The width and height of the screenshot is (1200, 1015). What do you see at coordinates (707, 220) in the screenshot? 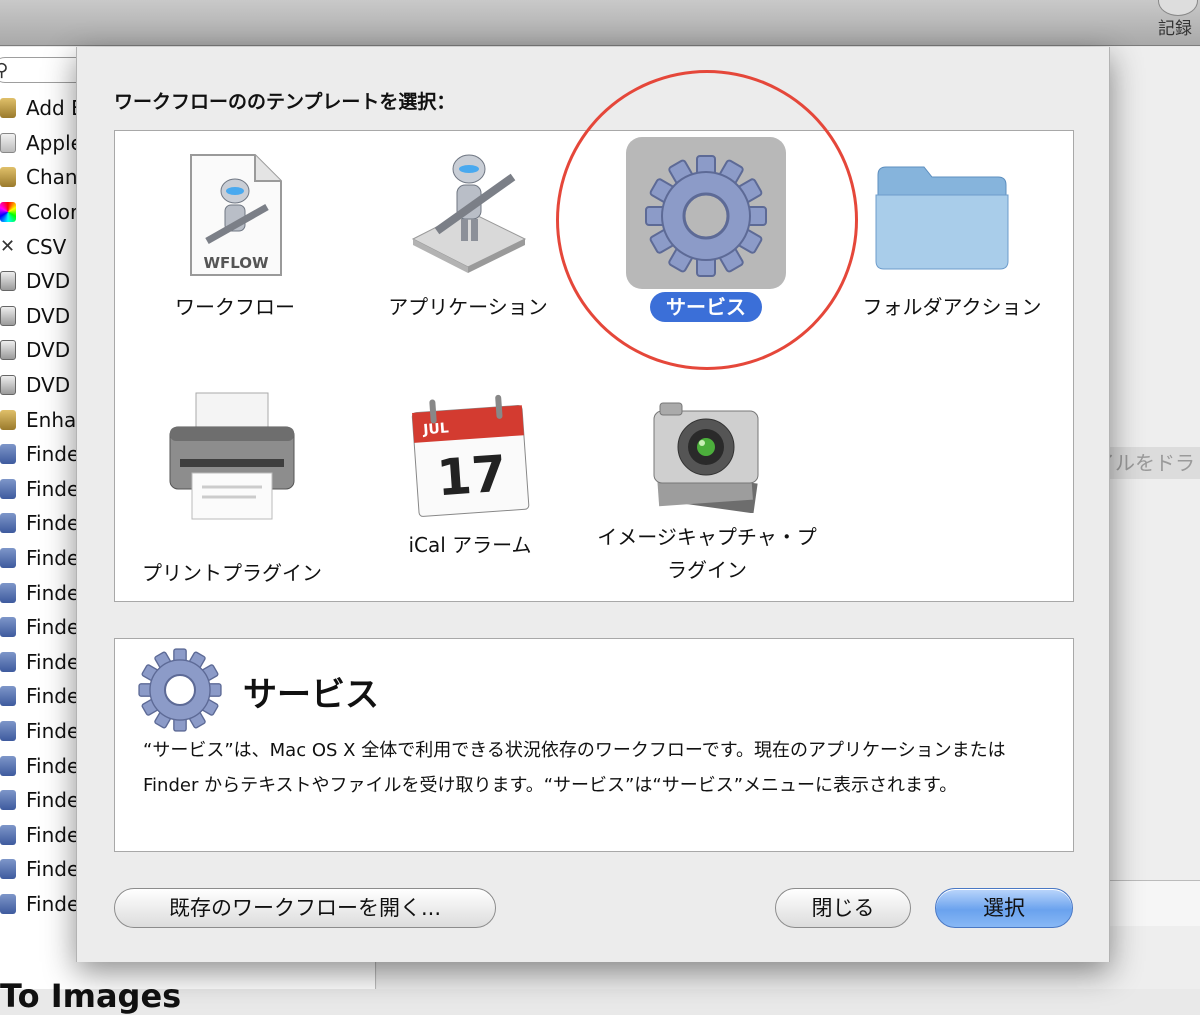
I see `annotation-circle` at bounding box center [707, 220].